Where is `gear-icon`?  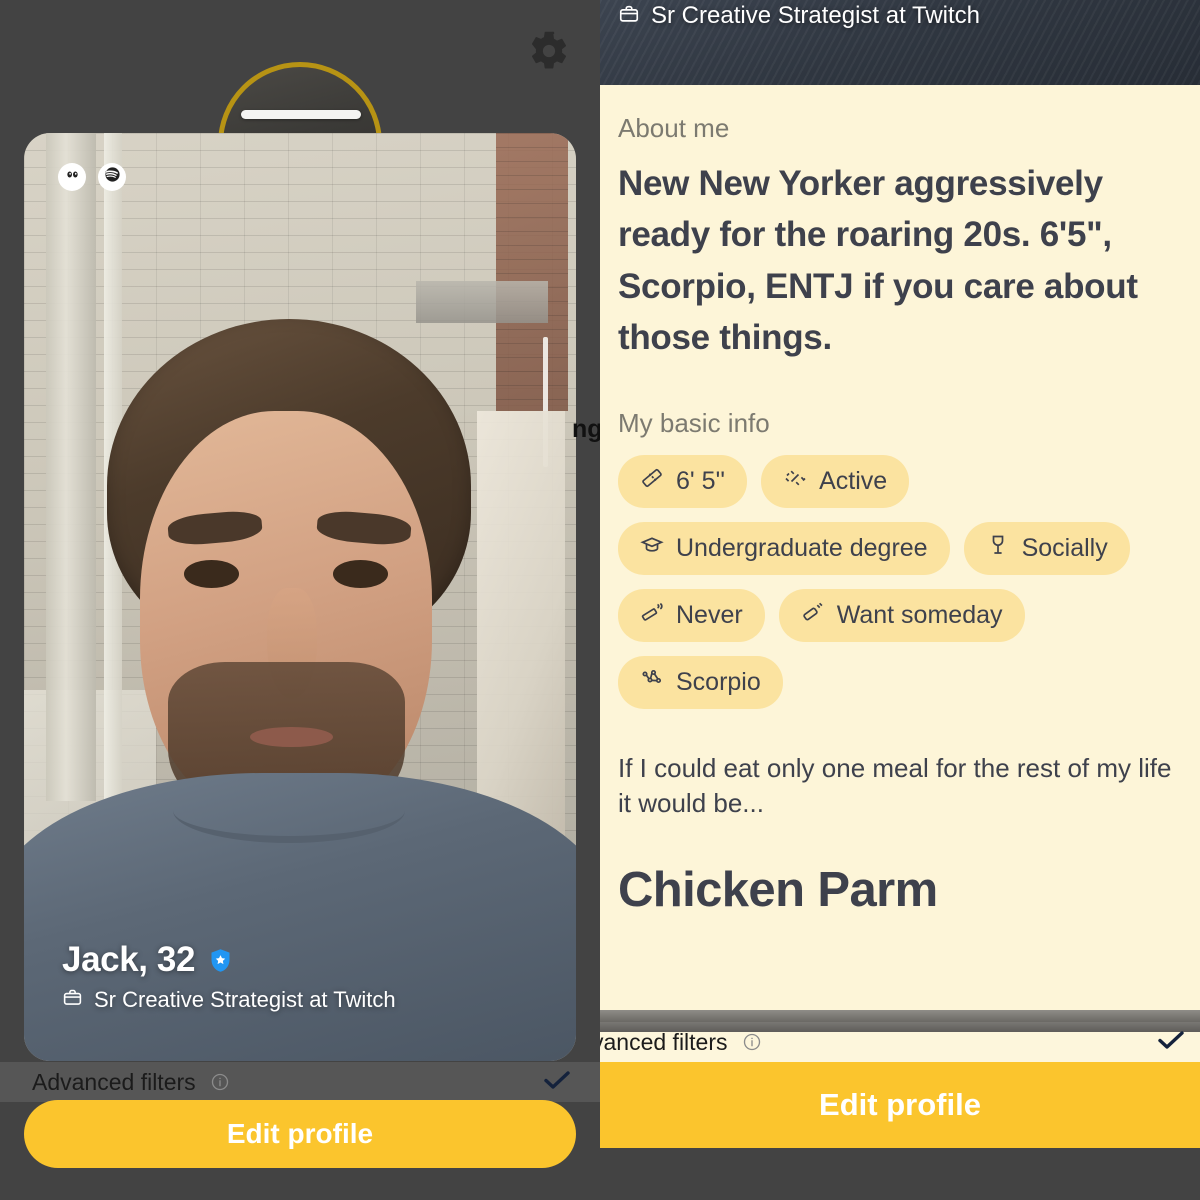 gear-icon is located at coordinates (549, 53).